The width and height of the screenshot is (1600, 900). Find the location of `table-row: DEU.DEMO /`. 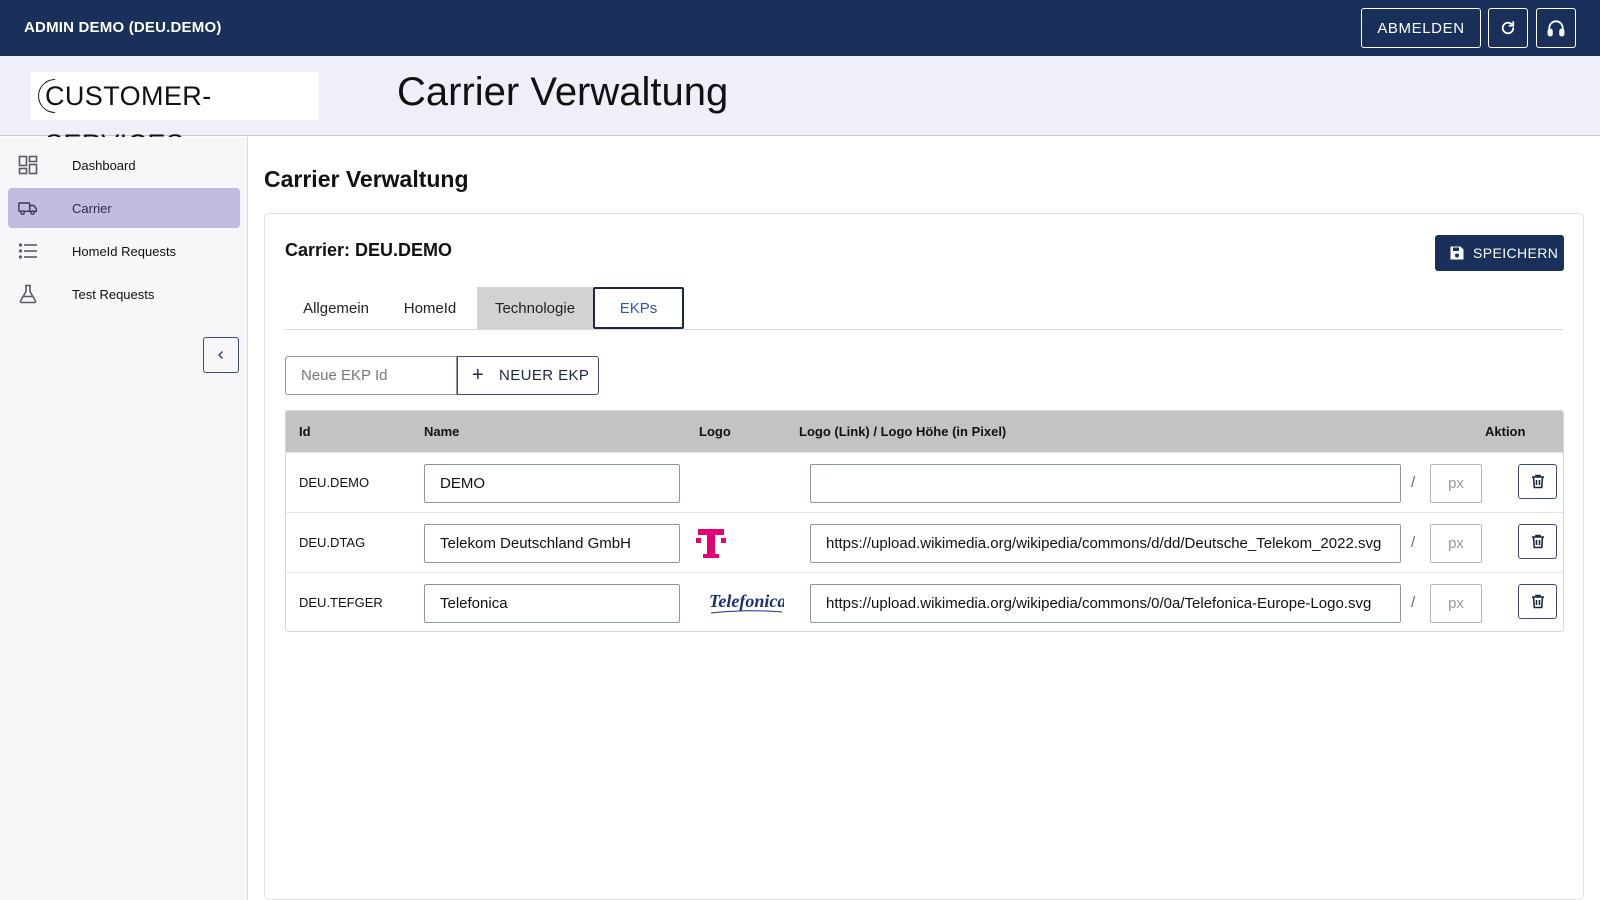

table-row: DEU.DEMO / is located at coordinates (924, 482).